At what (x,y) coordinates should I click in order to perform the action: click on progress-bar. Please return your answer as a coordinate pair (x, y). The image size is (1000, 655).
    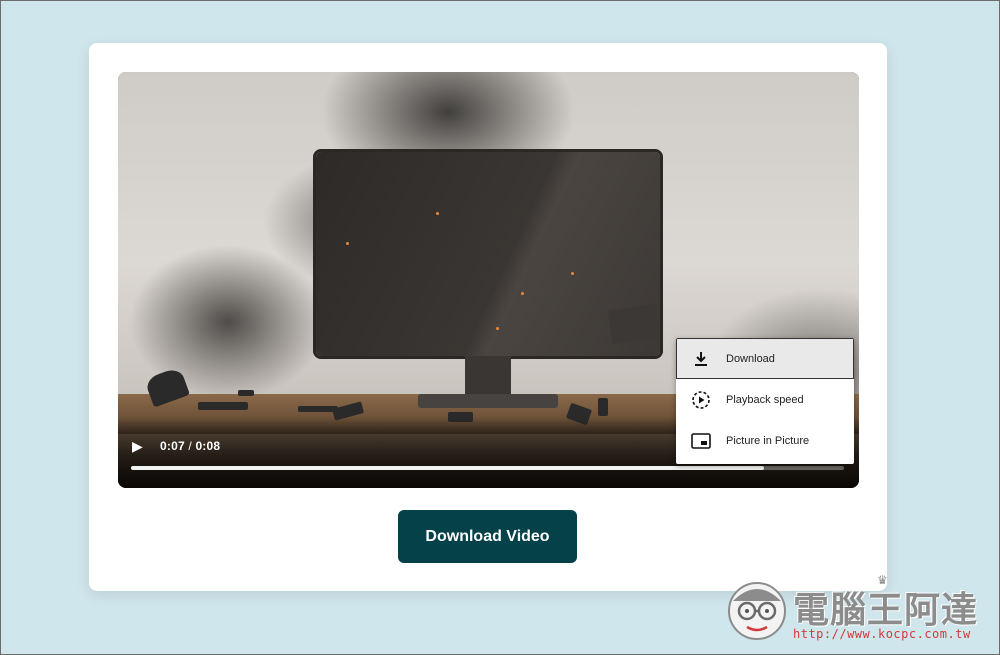
    Looking at the image, I should click on (487, 468).